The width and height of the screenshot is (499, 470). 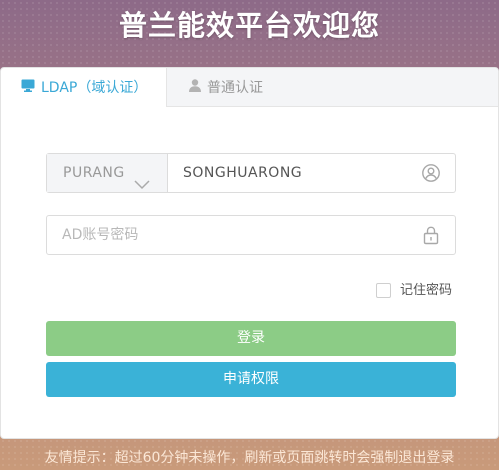 What do you see at coordinates (94, 88) in the screenshot?
I see `tab-ldap-label: LDAP（域认证）` at bounding box center [94, 88].